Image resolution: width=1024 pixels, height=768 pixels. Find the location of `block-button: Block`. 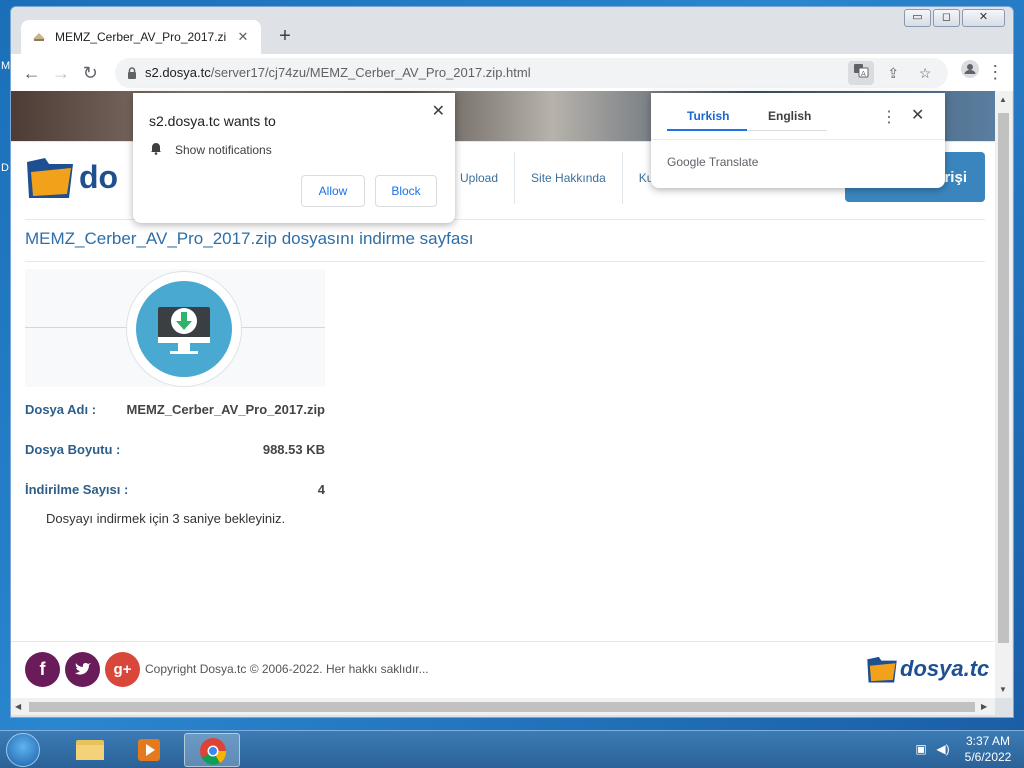

block-button: Block is located at coordinates (406, 191).